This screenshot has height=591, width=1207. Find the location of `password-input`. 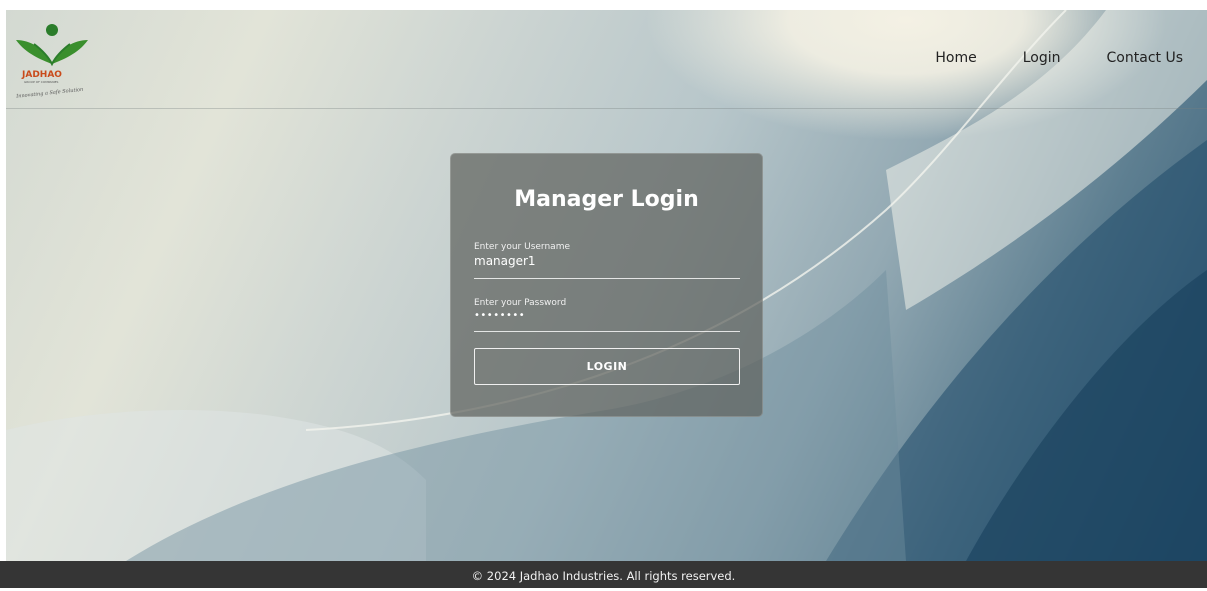

password-input is located at coordinates (607, 315).